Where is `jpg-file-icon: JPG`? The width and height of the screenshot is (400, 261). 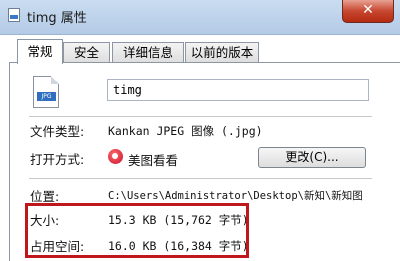 jpg-file-icon: JPG is located at coordinates (46, 92).